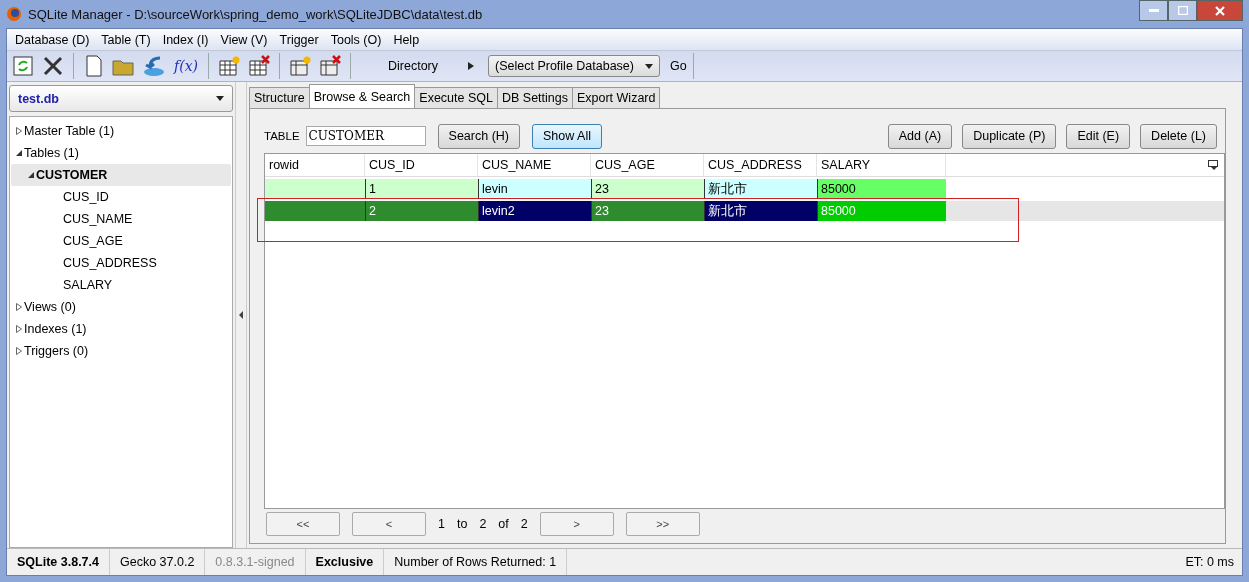  Describe the element at coordinates (126, 39) in the screenshot. I see `menu-item: Table (T)` at that location.